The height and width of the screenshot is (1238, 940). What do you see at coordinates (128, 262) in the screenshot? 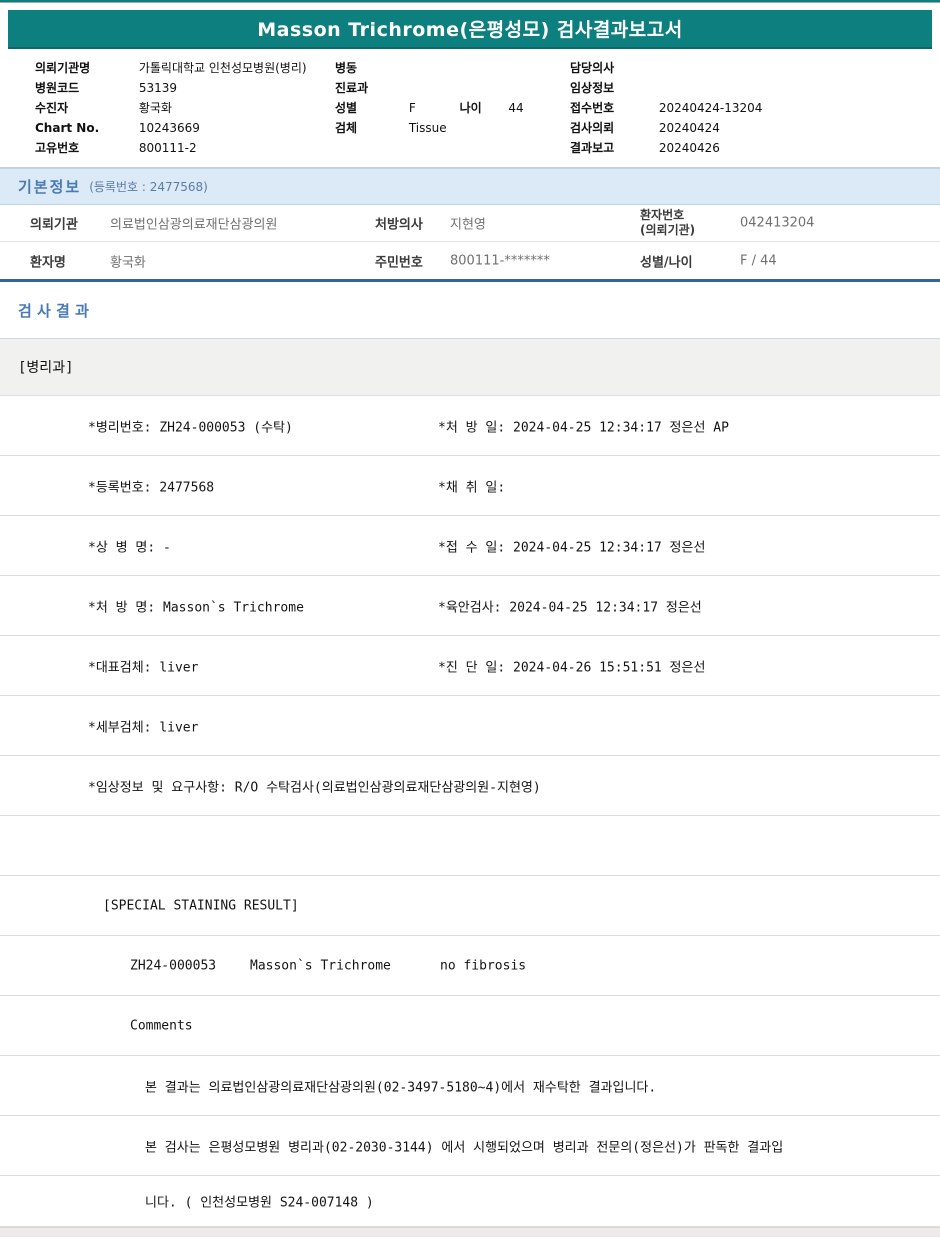
I see `cell-value: 황국화` at bounding box center [128, 262].